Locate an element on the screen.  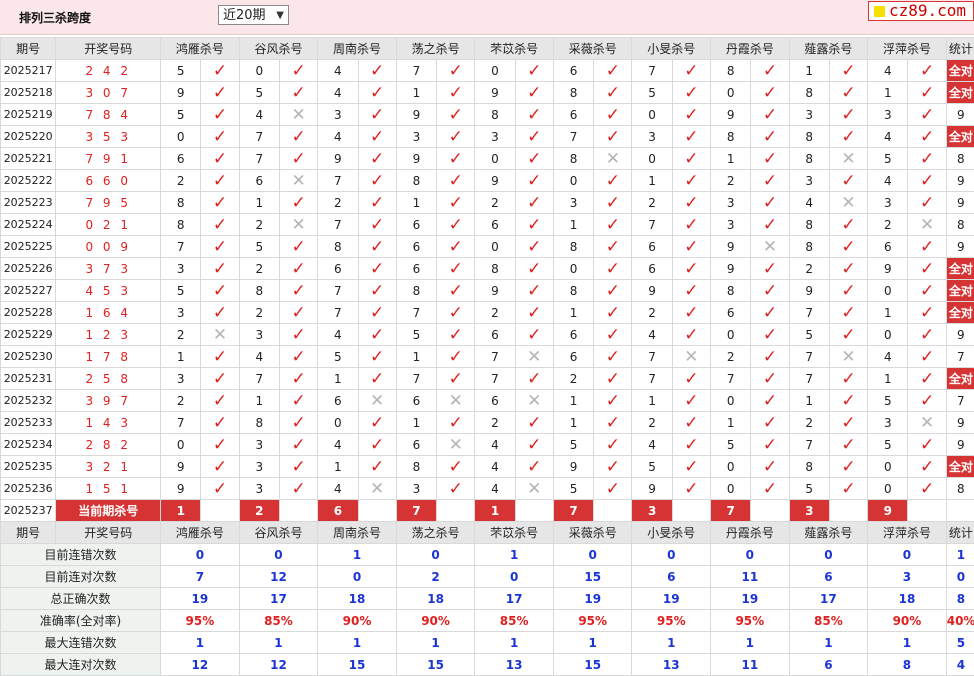
site-logo: cz89.com is located at coordinates (921, 11).